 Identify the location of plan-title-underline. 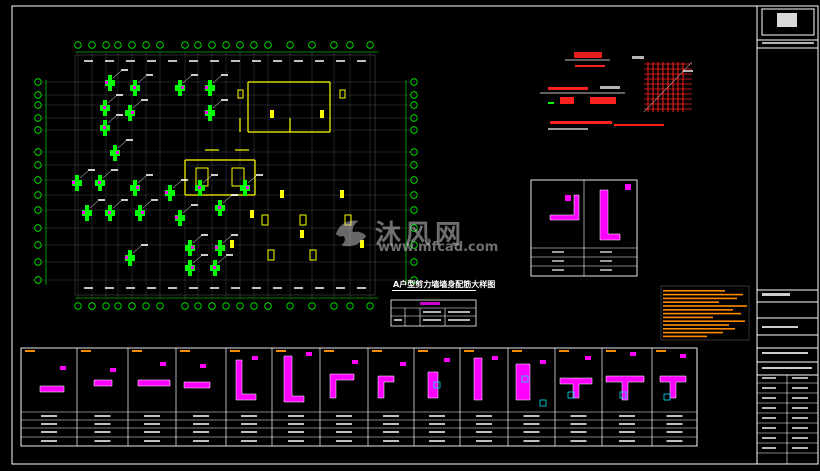
(434, 290).